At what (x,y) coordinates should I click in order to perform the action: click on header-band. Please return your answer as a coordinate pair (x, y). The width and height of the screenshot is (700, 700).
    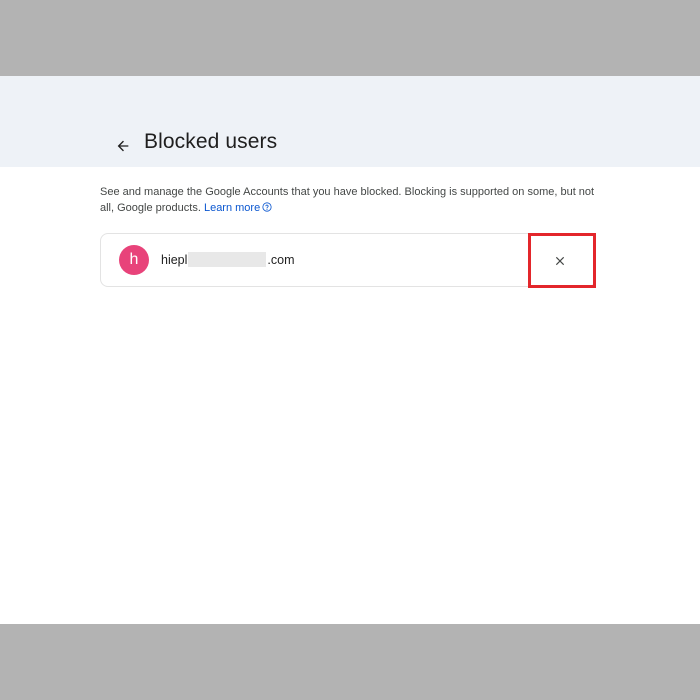
    Looking at the image, I should click on (350, 121).